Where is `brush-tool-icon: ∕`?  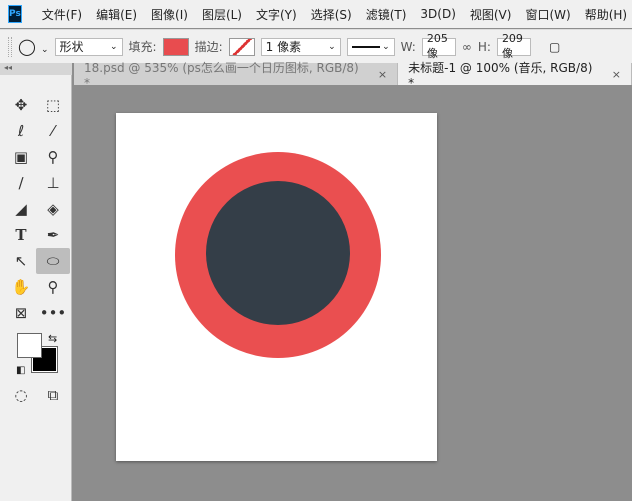
brush-tool-icon: ∕ is located at coordinates (21, 183).